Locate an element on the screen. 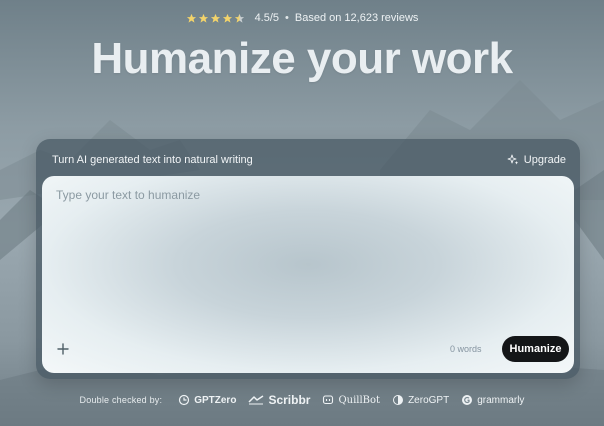  add-attachment-button is located at coordinates (64, 349).